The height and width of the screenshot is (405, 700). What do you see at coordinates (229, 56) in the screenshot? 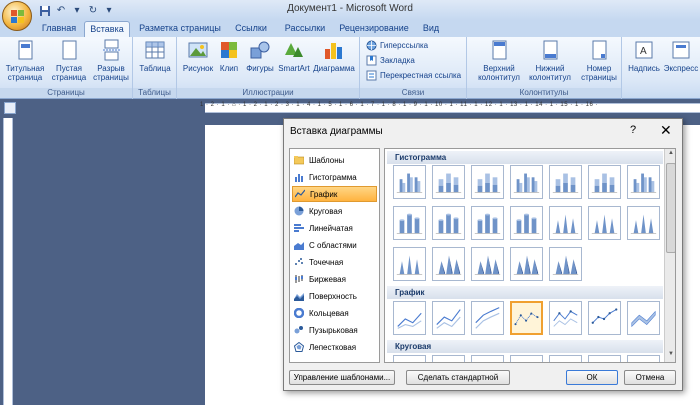
I see `clipart-button: Клип` at bounding box center [229, 56].